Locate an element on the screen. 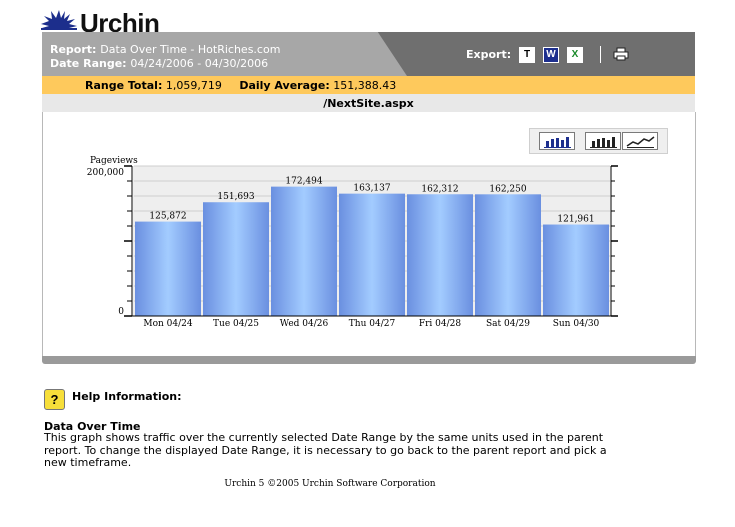 The image size is (735, 527). y-axis-title: Pageviews is located at coordinates (114, 161).